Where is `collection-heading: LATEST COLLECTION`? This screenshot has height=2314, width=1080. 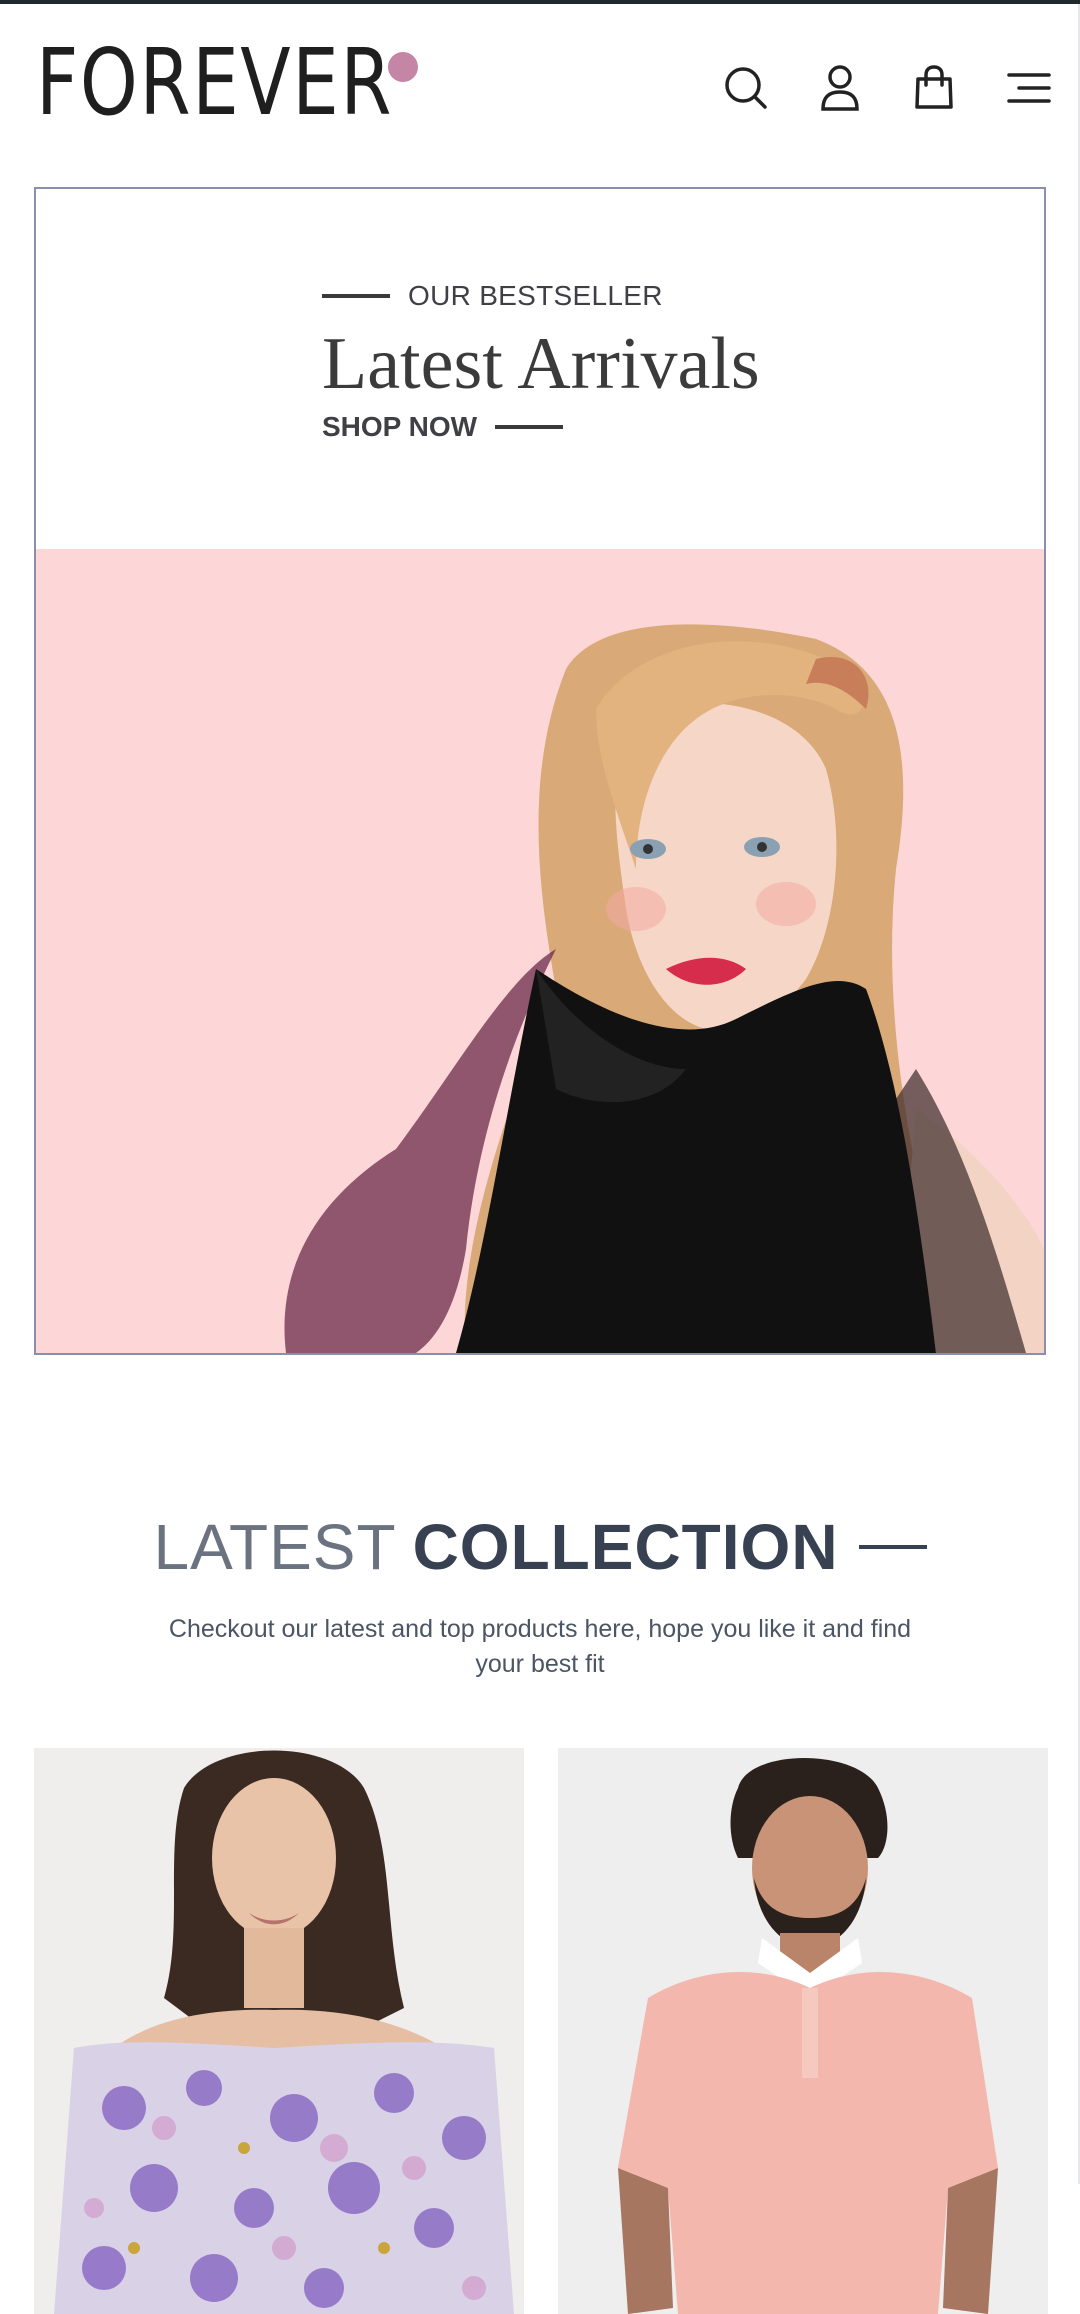
collection-heading: LATEST COLLECTION is located at coordinates (540, 1547).